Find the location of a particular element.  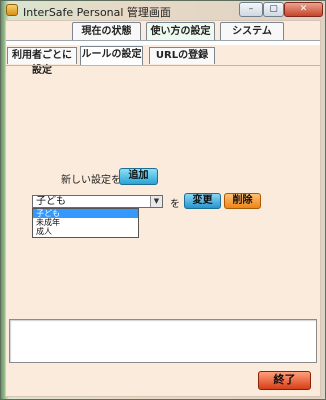

tab-rule-settings: ルールの設定 is located at coordinates (111, 55).